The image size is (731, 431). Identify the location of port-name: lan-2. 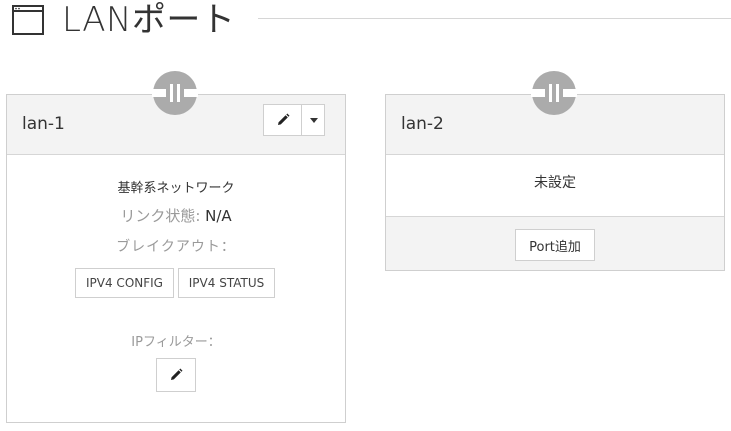
(422, 124).